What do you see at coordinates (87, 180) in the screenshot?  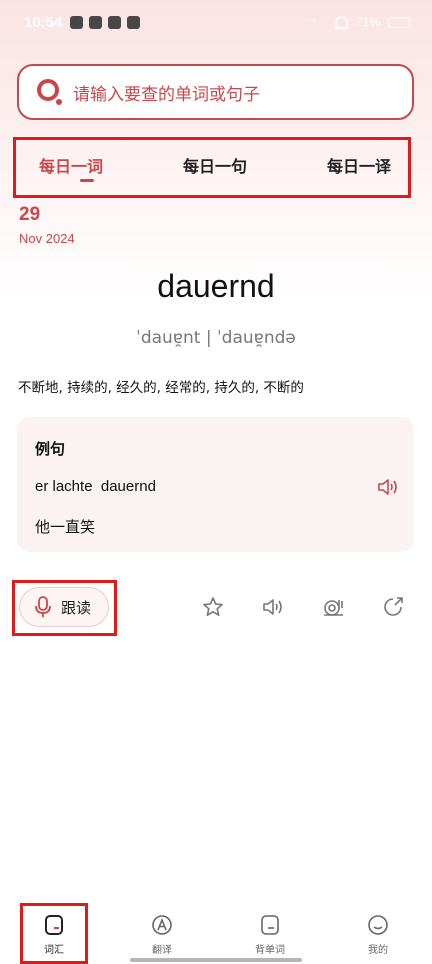 I see `tab-active-indicator` at bounding box center [87, 180].